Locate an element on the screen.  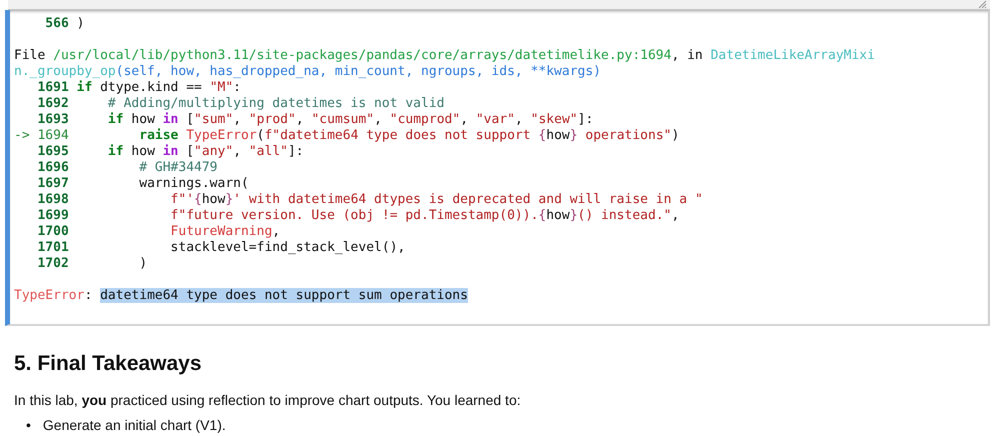
paragraph: In this lab, you practiced using reflection to improve chart outputs. You learned to: is located at coordinates (267, 400).